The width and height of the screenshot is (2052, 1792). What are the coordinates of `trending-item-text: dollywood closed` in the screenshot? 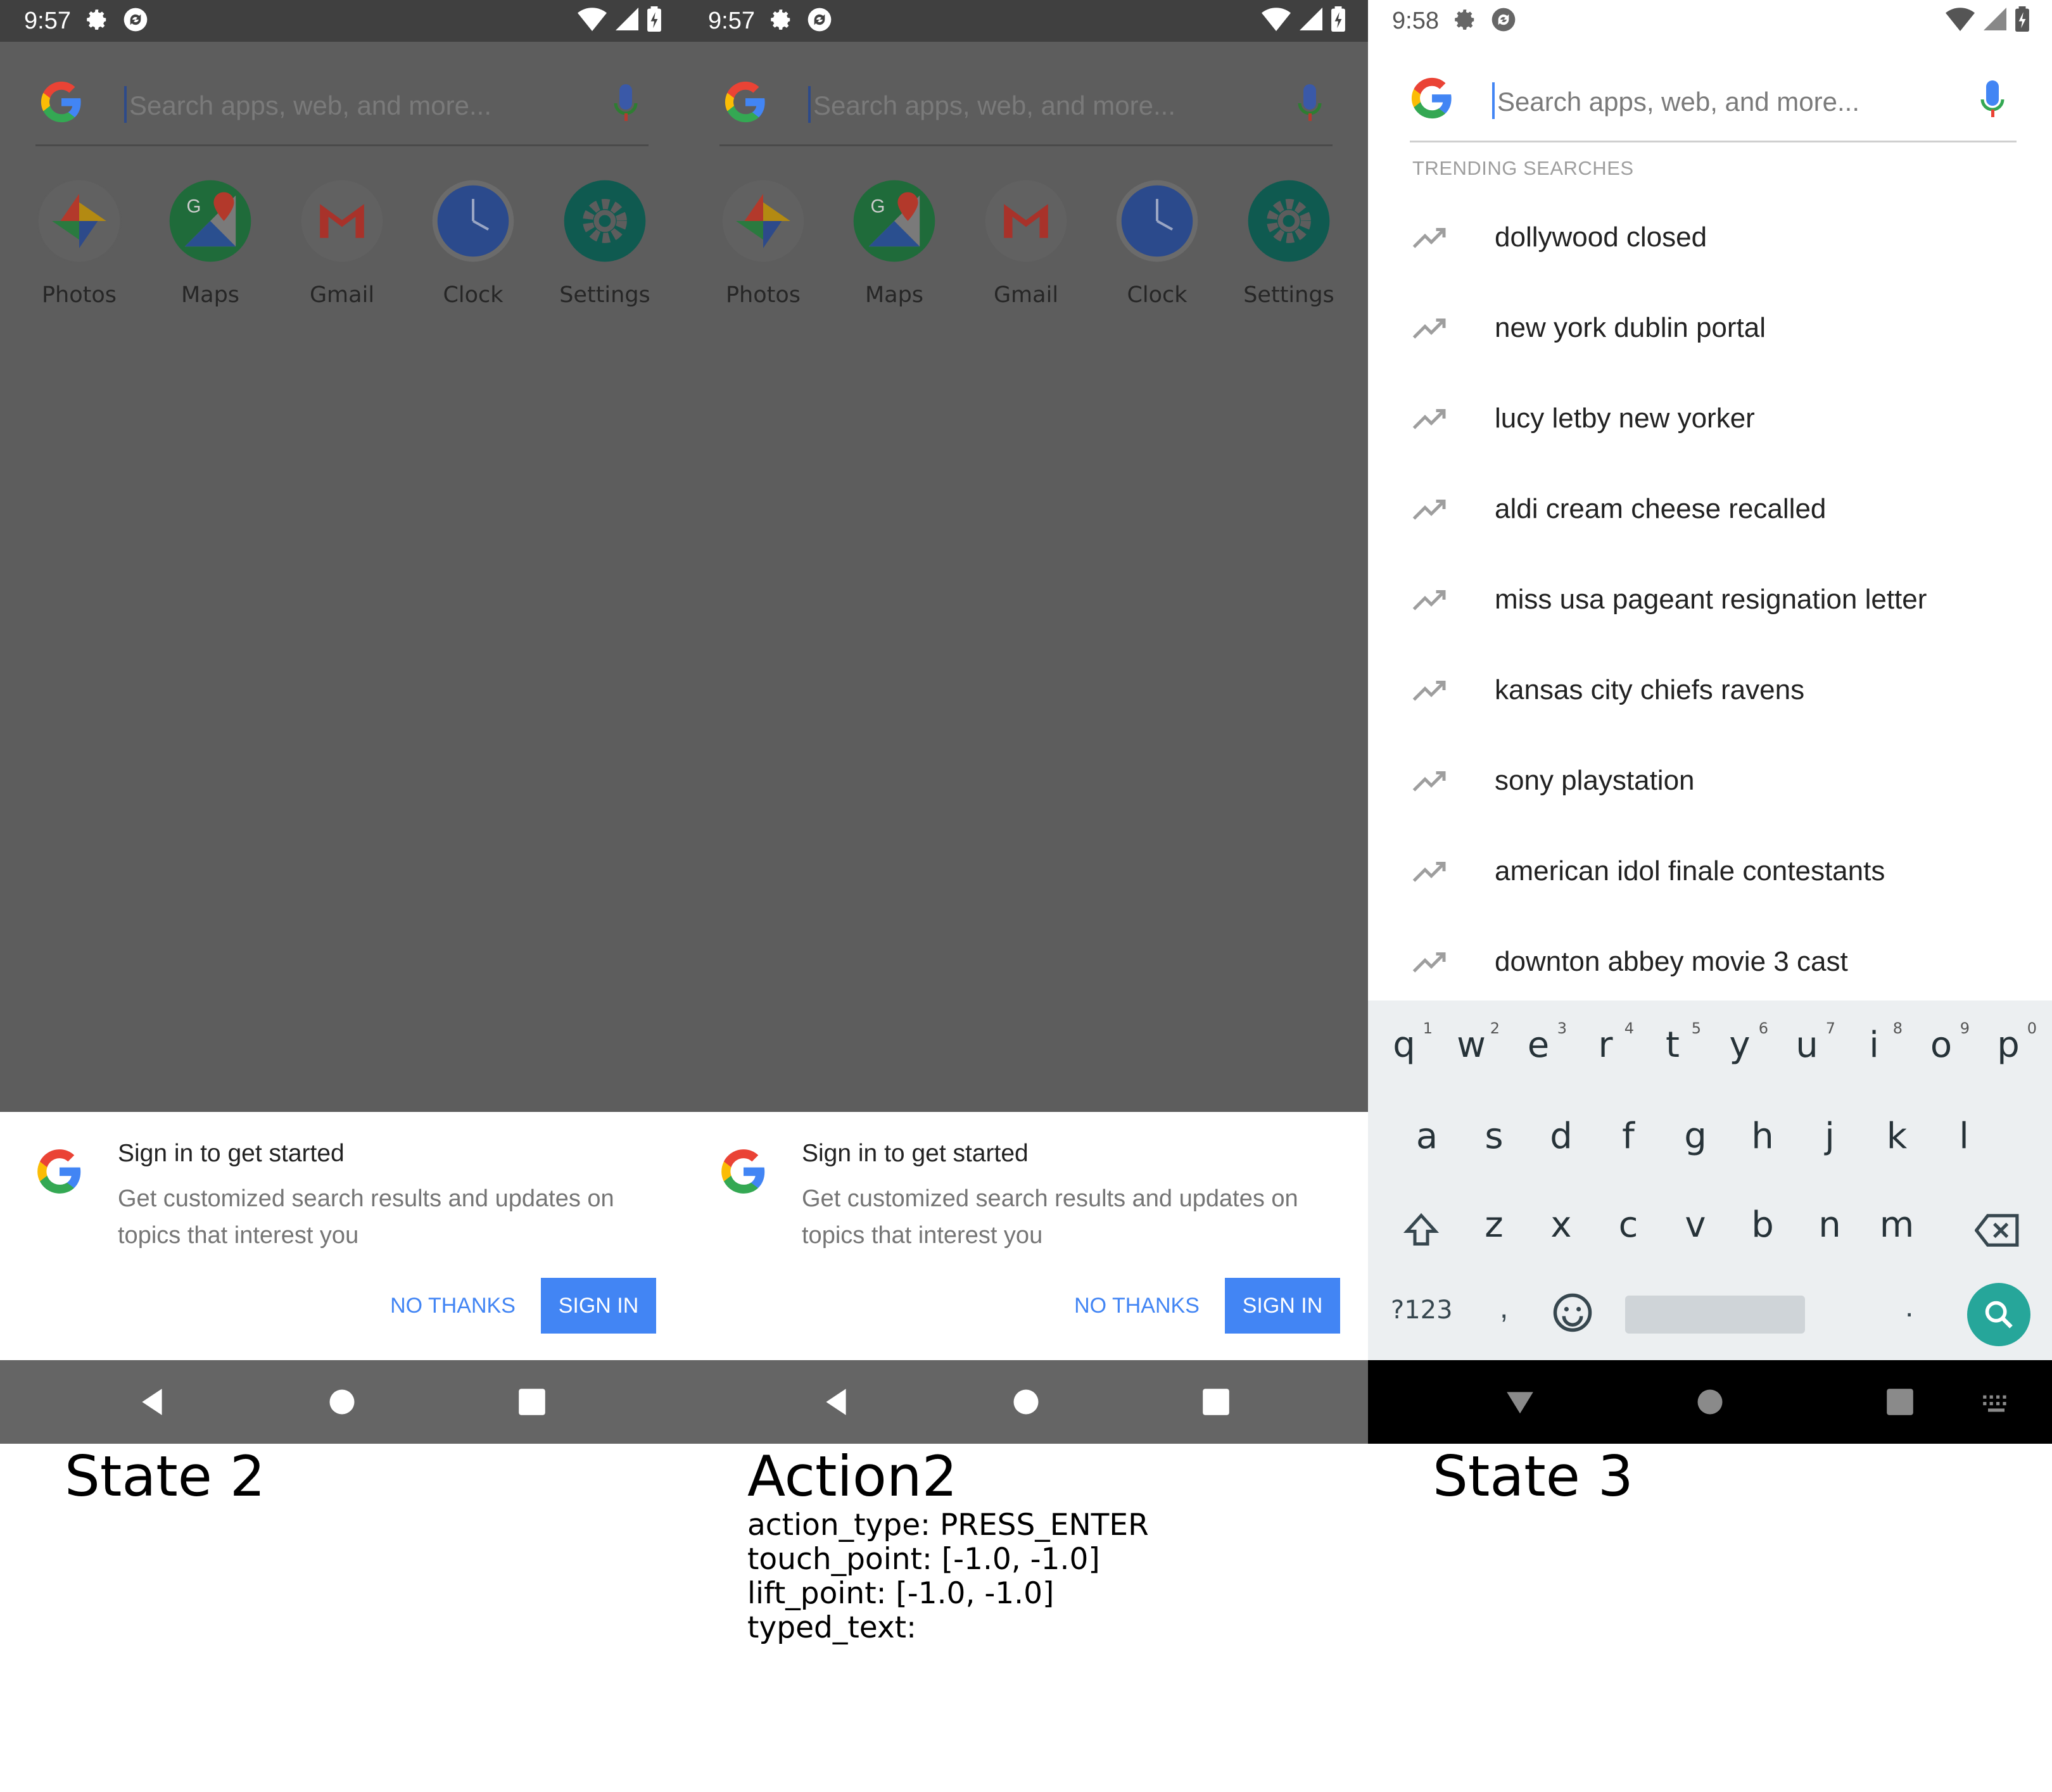 It's located at (1601, 237).